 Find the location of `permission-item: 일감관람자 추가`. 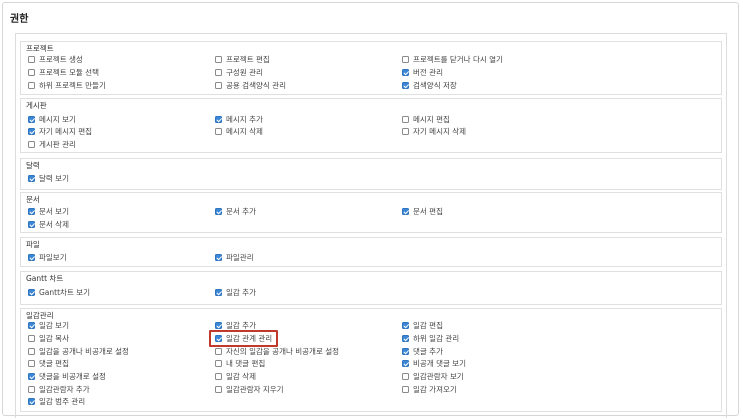

permission-item: 일감관람자 추가 is located at coordinates (59, 389).